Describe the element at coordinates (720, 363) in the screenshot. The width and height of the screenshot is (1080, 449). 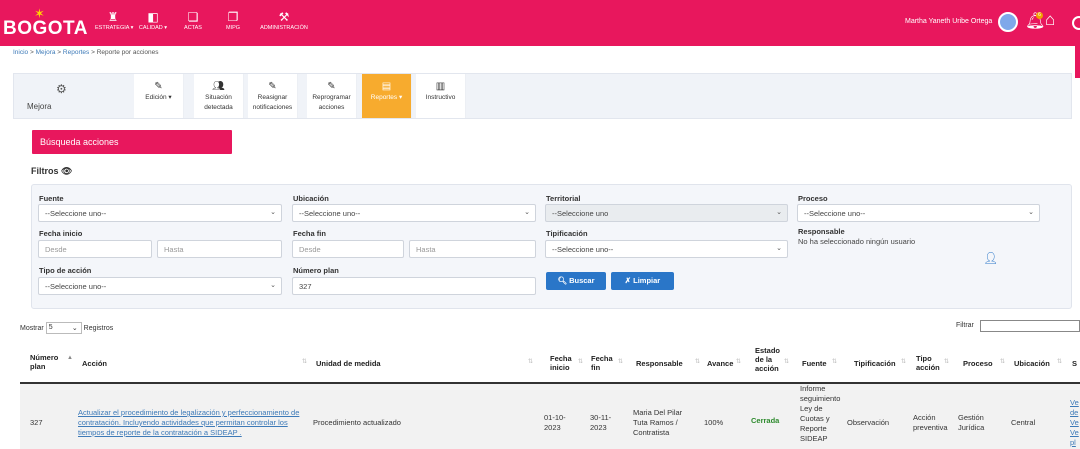
I see `col-avance: Avance` at that location.